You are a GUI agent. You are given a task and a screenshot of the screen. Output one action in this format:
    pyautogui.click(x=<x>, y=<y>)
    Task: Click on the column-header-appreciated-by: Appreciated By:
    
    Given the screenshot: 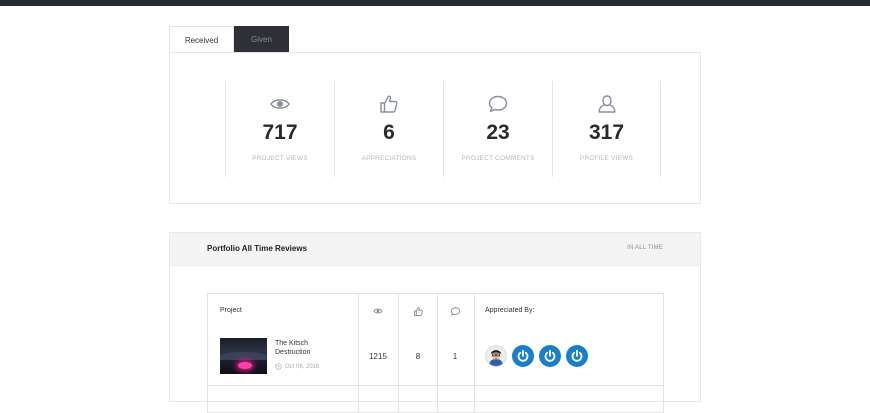 What is the action you would take?
    pyautogui.click(x=510, y=310)
    